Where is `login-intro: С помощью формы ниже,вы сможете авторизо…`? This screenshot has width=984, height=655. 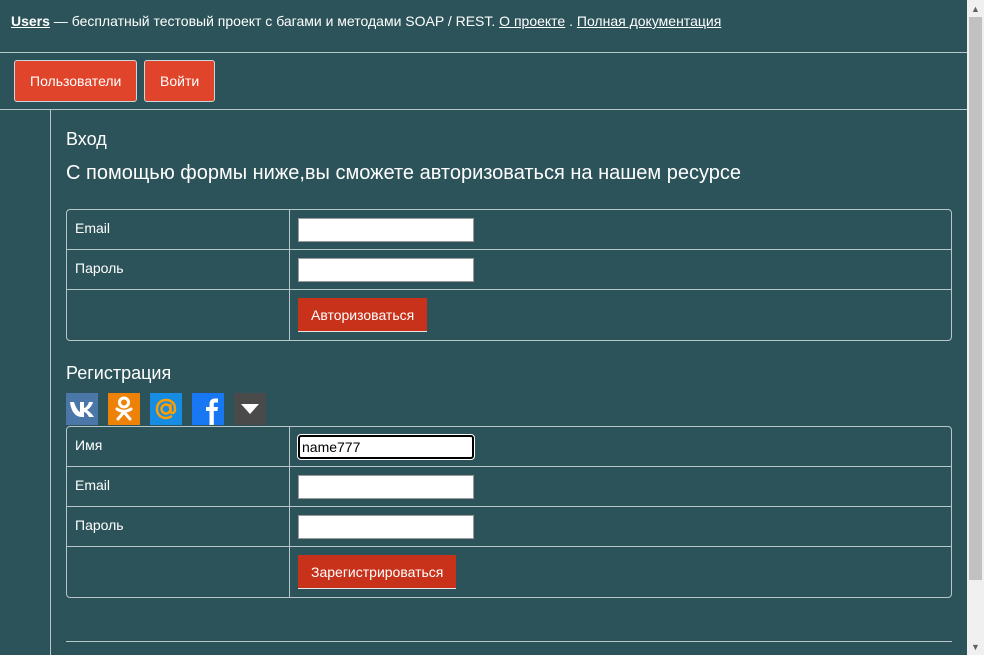
login-intro: С помощью формы ниже,вы сможете авторизо… is located at coordinates (403, 173).